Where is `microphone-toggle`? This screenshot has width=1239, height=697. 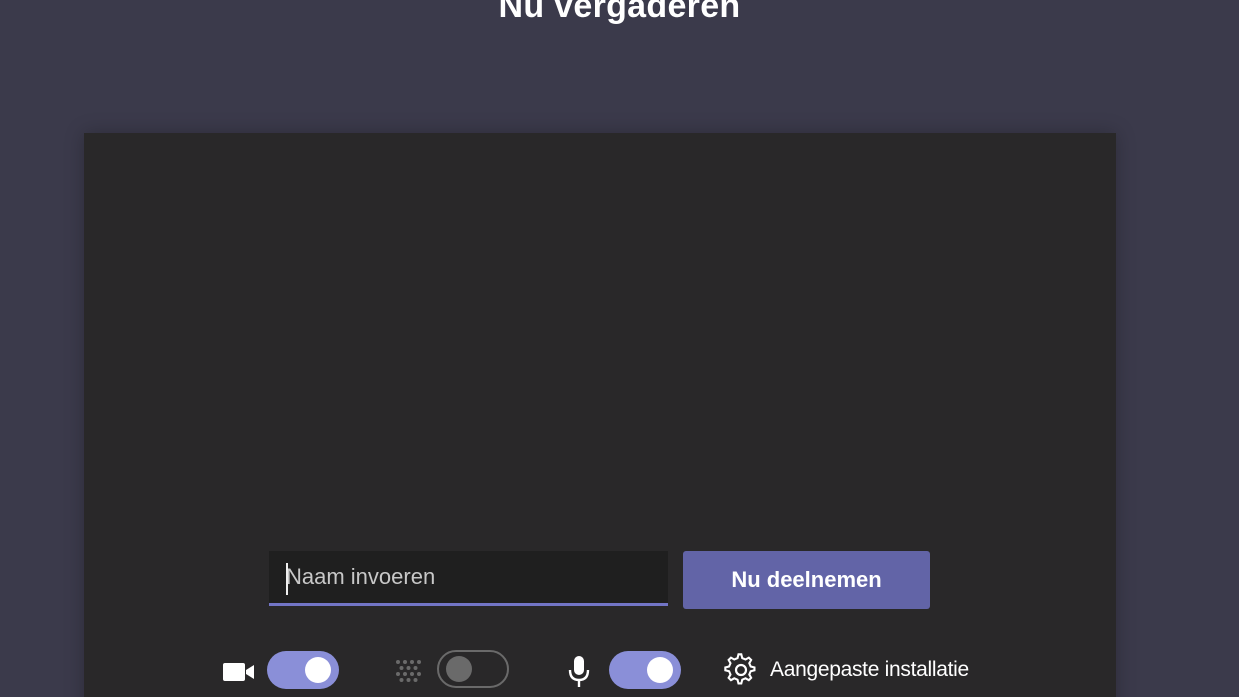 microphone-toggle is located at coordinates (645, 670).